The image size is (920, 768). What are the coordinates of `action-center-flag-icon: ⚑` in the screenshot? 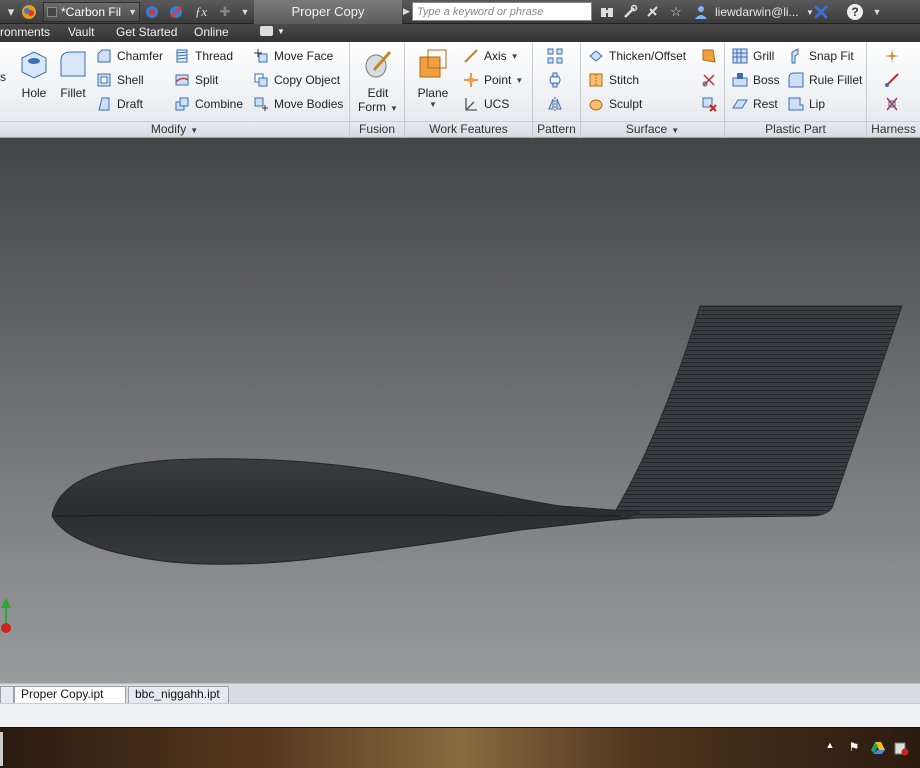 It's located at (854, 748).